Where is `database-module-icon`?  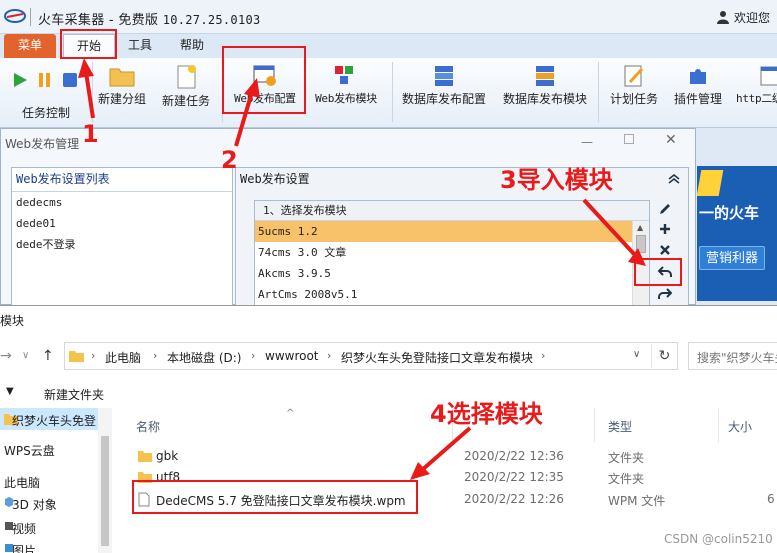
database-module-icon is located at coordinates (545, 76).